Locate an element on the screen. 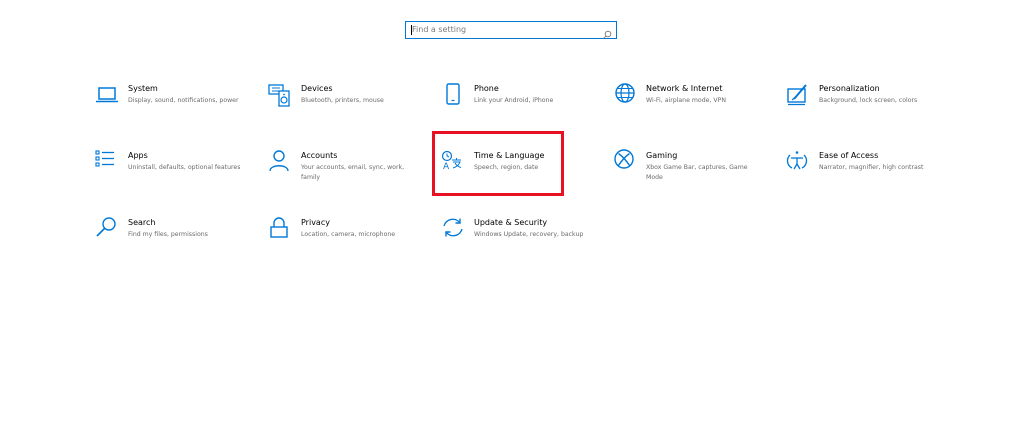 The width and height of the screenshot is (1024, 431). globe-icon is located at coordinates (625, 95).